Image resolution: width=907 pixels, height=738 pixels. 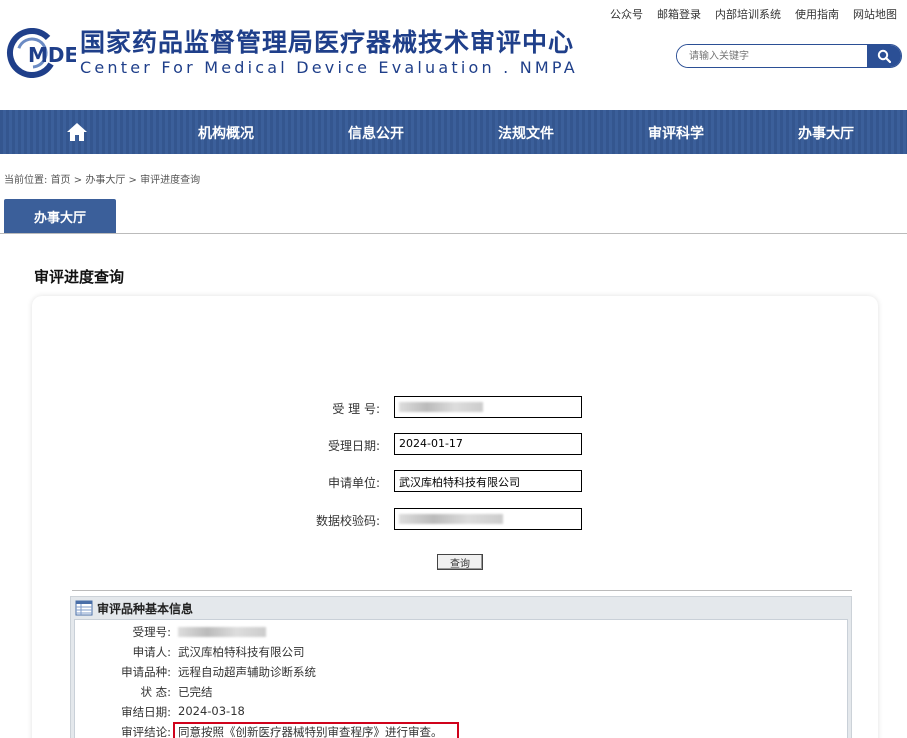 I want to click on breadcrumb-home: 首页, so click(x=61, y=180).